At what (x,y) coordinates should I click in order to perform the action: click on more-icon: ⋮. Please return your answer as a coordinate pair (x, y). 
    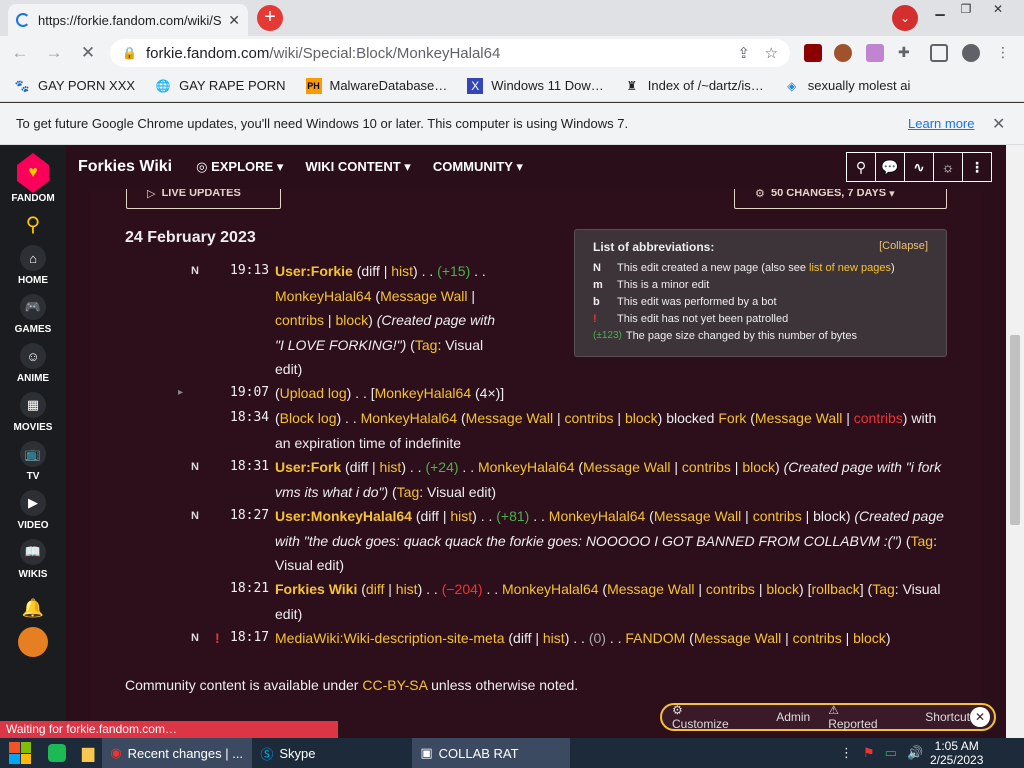
    Looking at the image, I should click on (977, 167).